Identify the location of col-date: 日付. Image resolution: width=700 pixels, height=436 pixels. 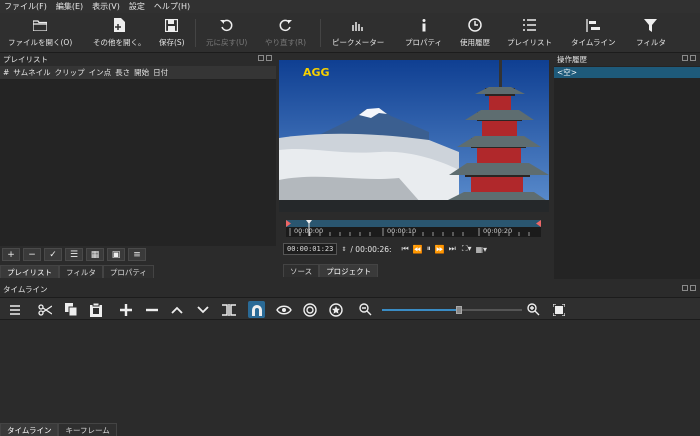
(160, 72).